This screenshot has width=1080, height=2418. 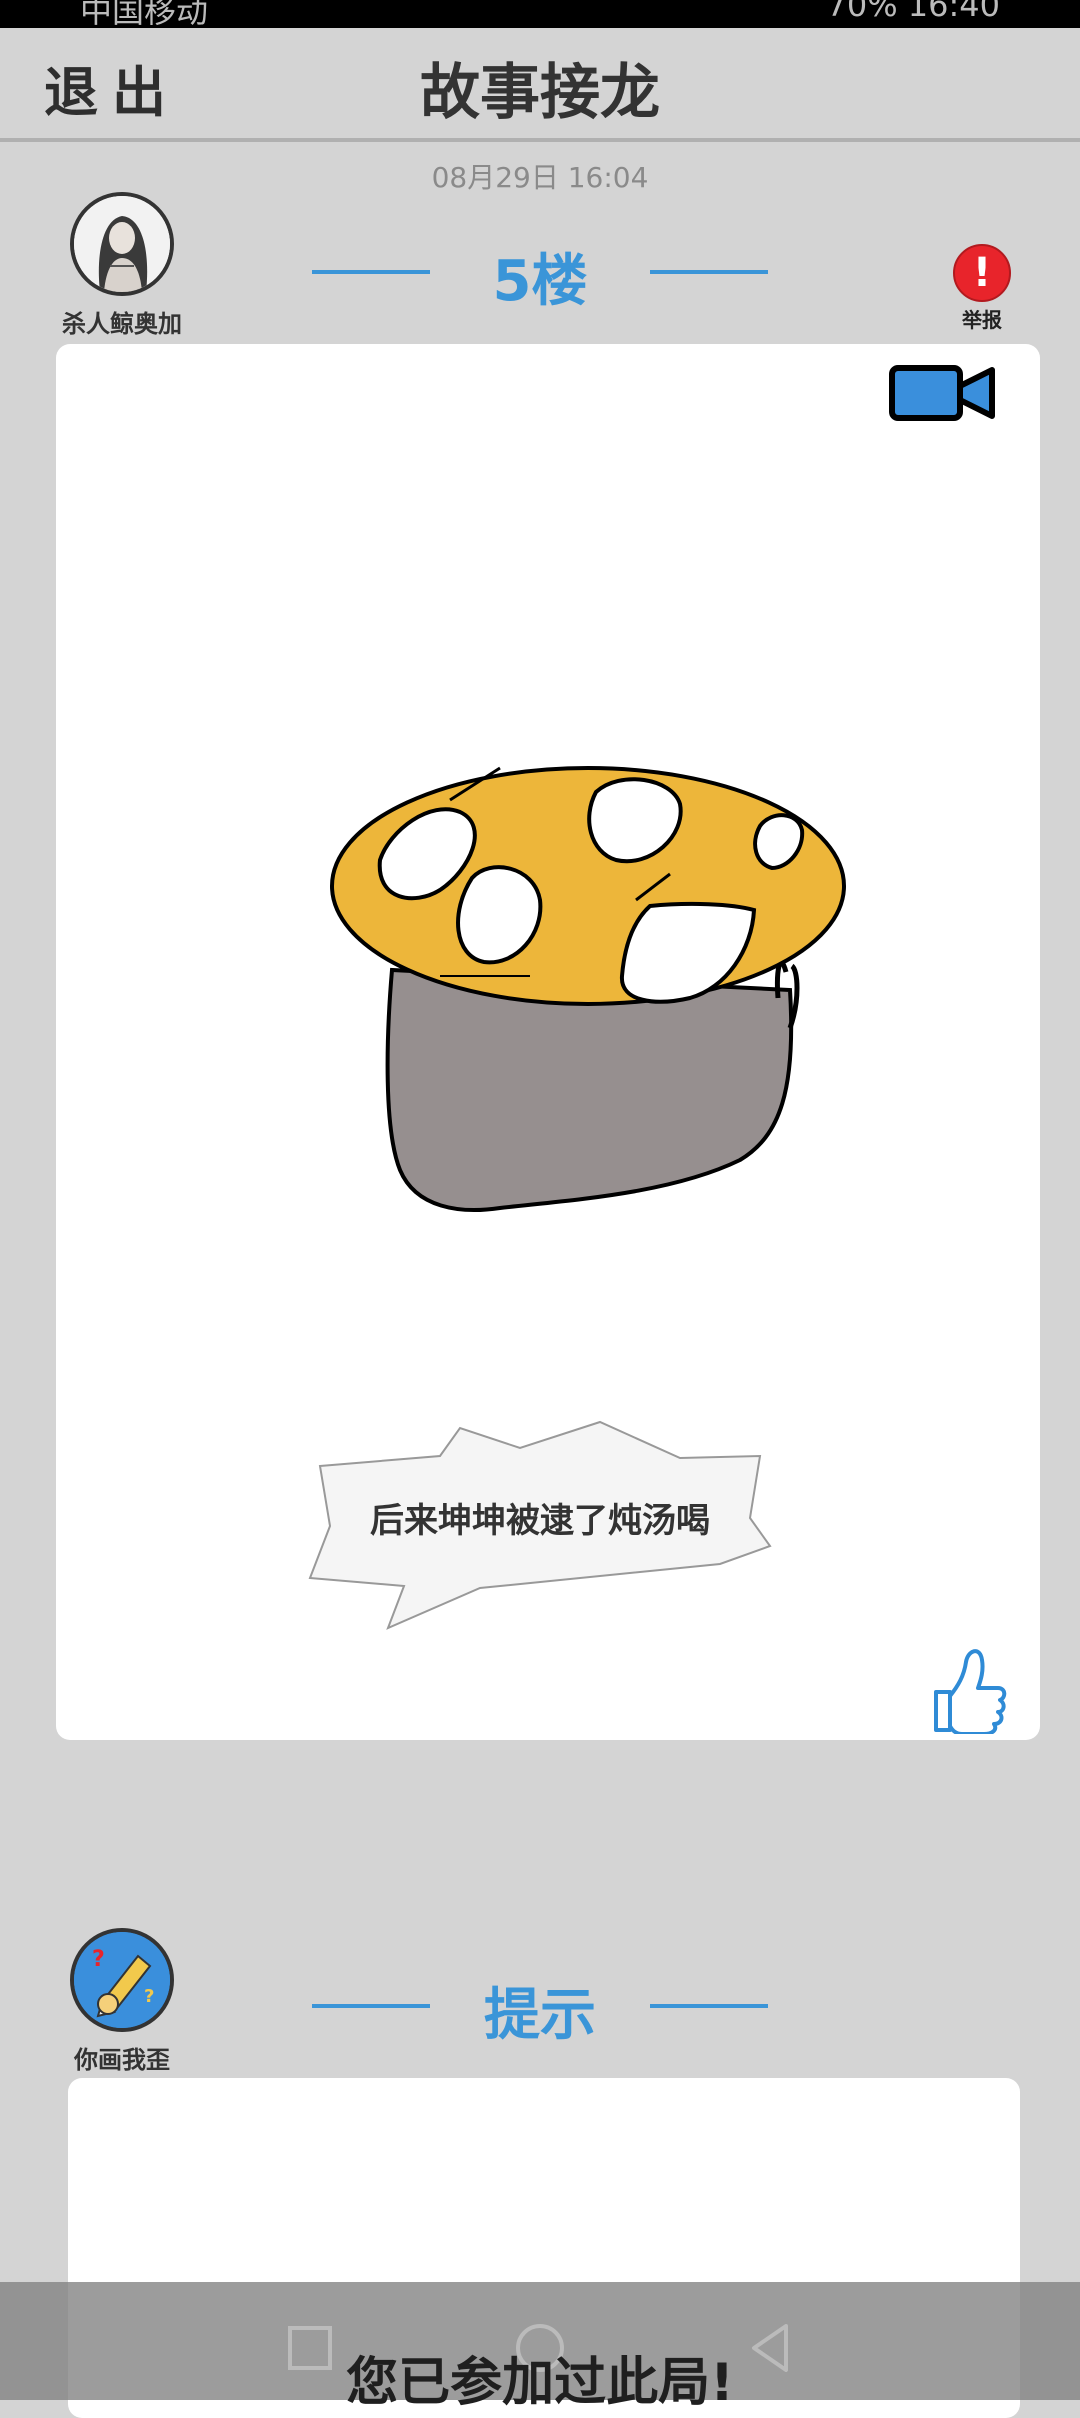 What do you see at coordinates (540, 177) in the screenshot?
I see `post-timestamp: 08月29日 16:04` at bounding box center [540, 177].